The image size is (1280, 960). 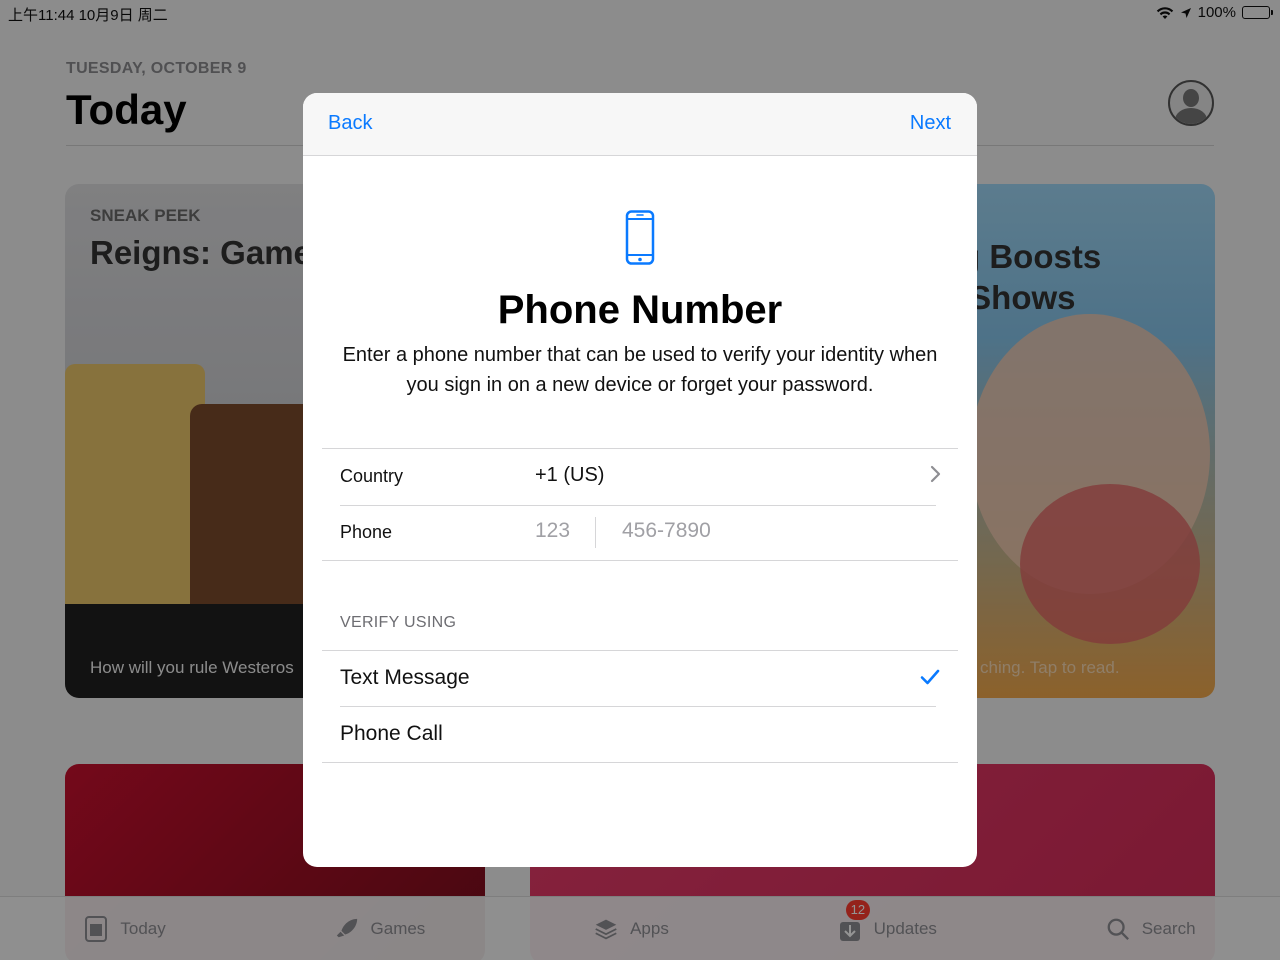 What do you see at coordinates (640, 124) in the screenshot?
I see `sheet-navigation-bar: Back Next` at bounding box center [640, 124].